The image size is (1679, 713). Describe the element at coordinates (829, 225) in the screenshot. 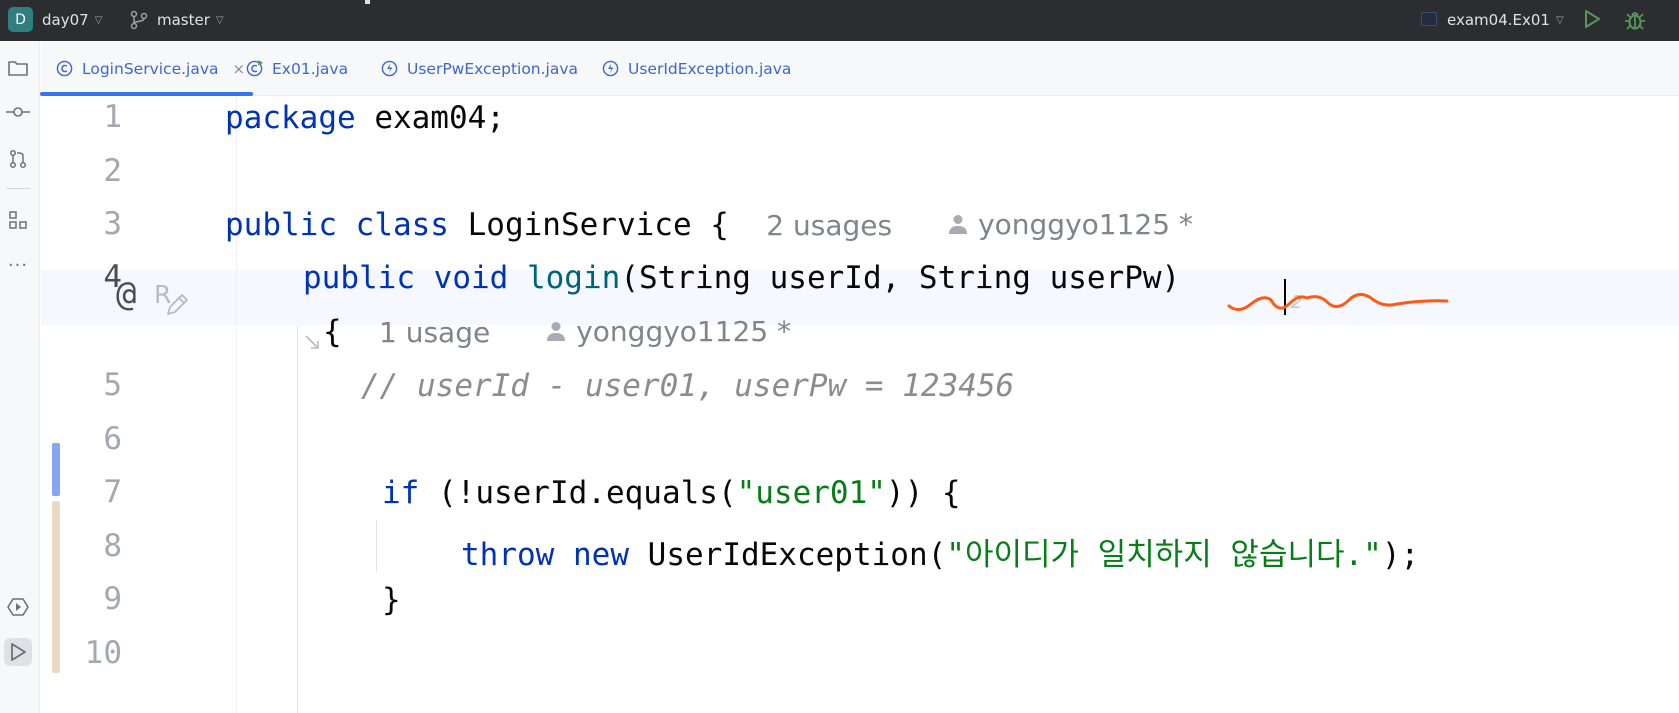

I see `usages-hint: 2 usages` at that location.